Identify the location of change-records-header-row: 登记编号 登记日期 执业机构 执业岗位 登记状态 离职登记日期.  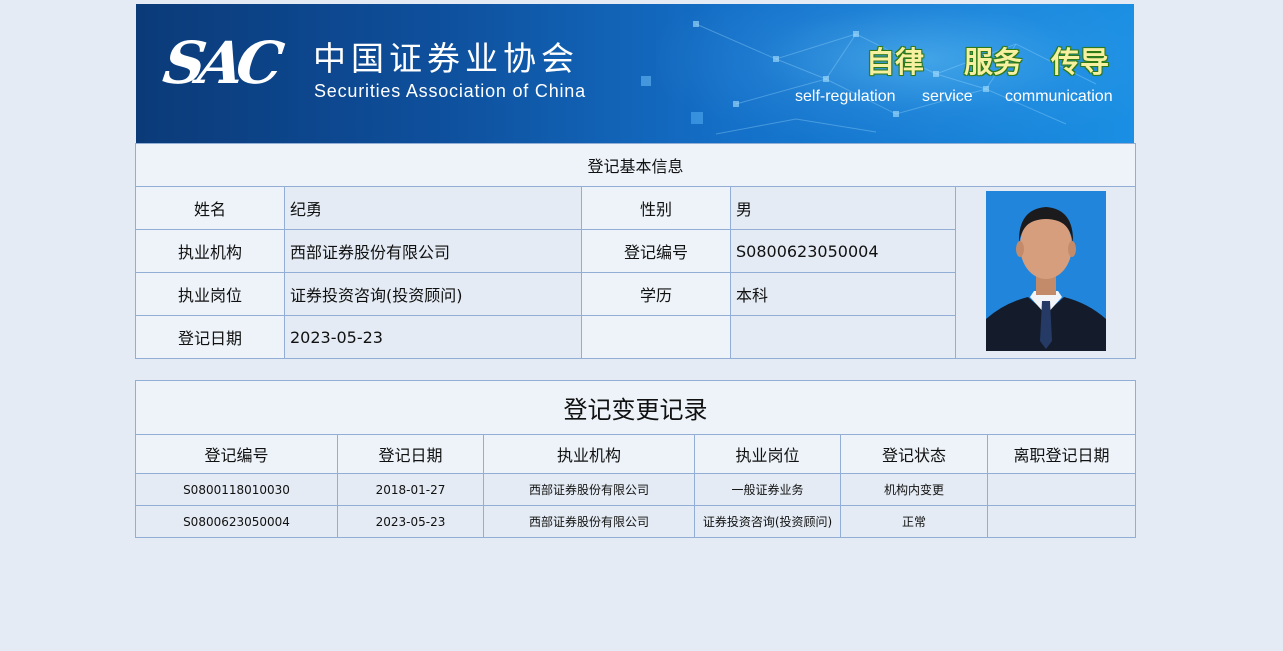
(636, 454).